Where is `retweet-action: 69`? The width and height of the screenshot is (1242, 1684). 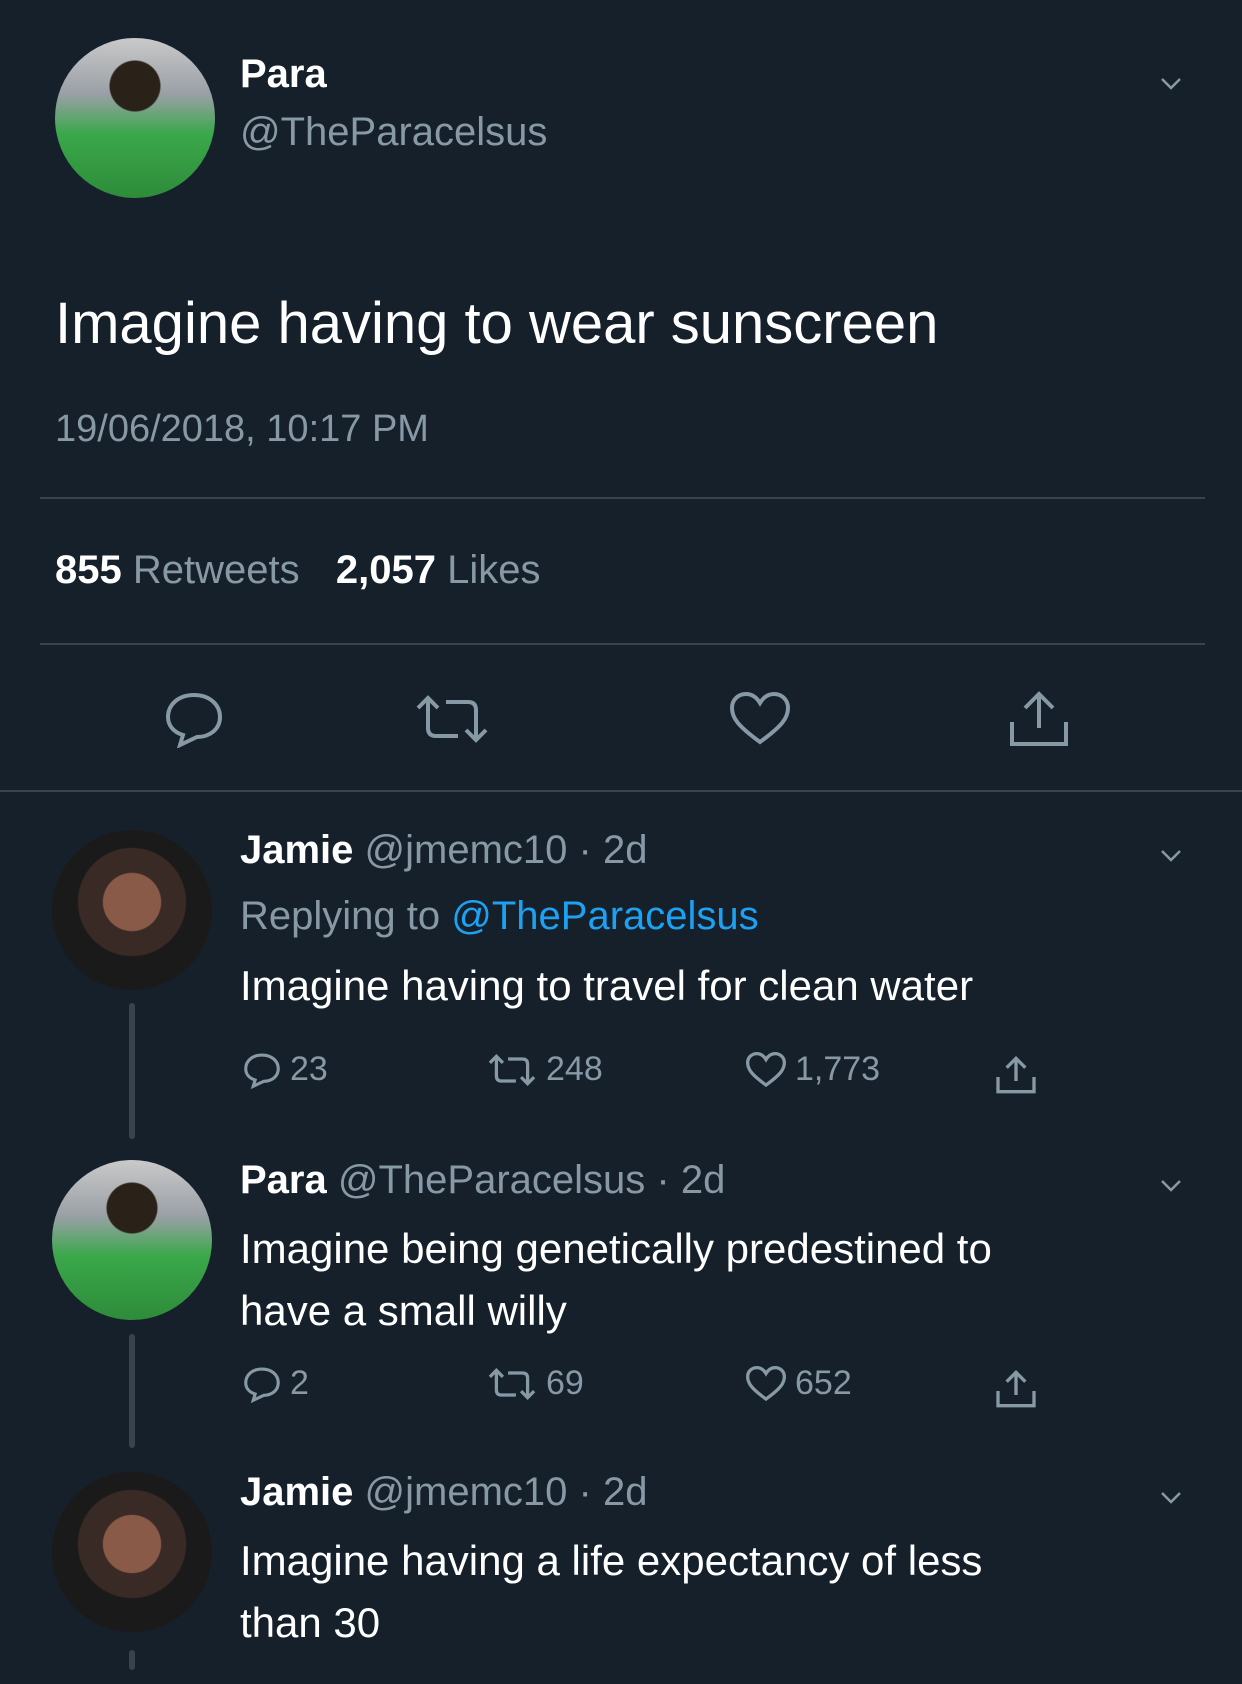
retweet-action: 69 is located at coordinates (535, 1383).